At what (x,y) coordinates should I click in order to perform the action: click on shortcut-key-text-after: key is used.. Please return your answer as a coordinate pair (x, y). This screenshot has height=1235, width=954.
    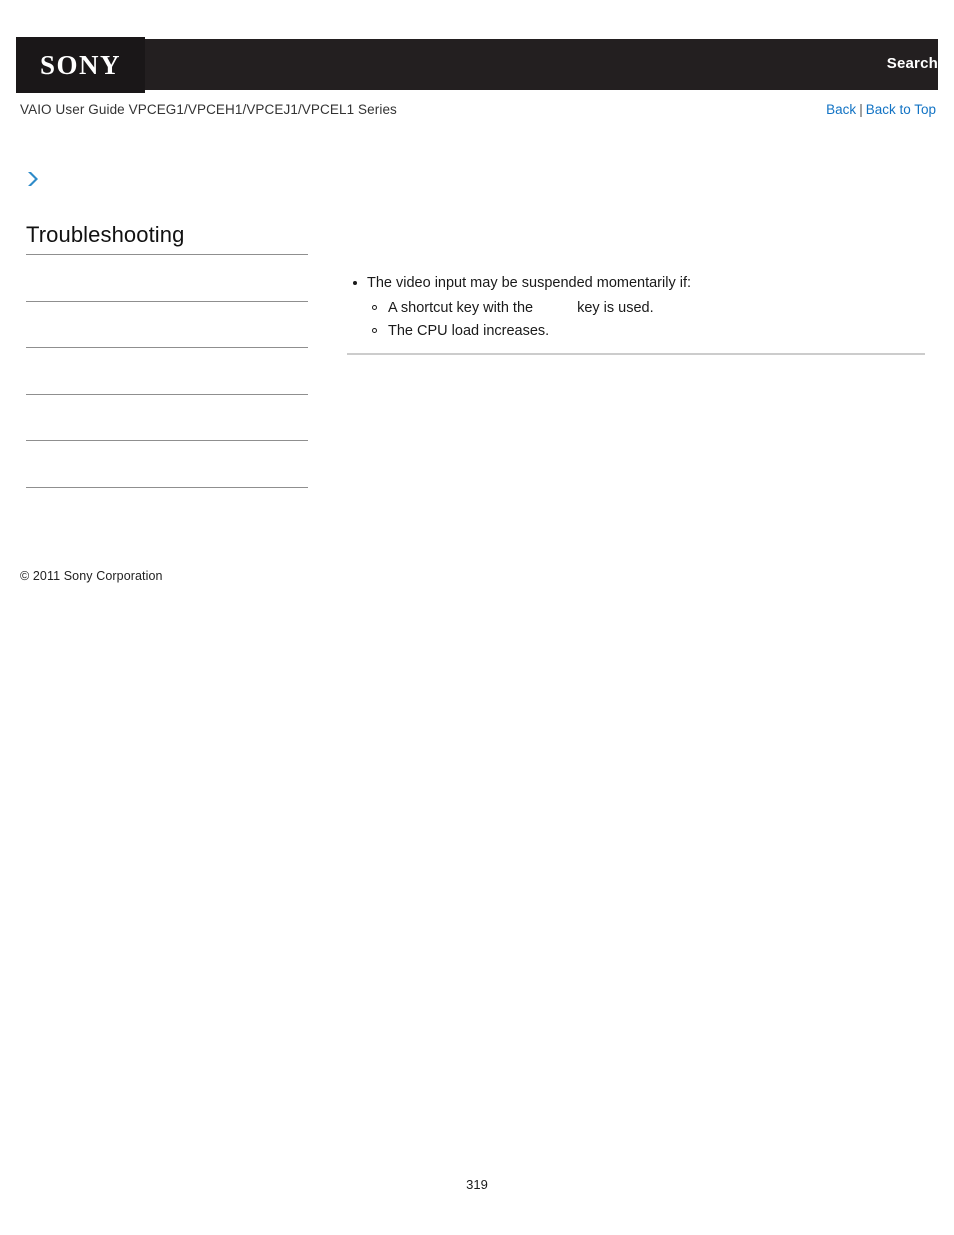
    Looking at the image, I should click on (615, 308).